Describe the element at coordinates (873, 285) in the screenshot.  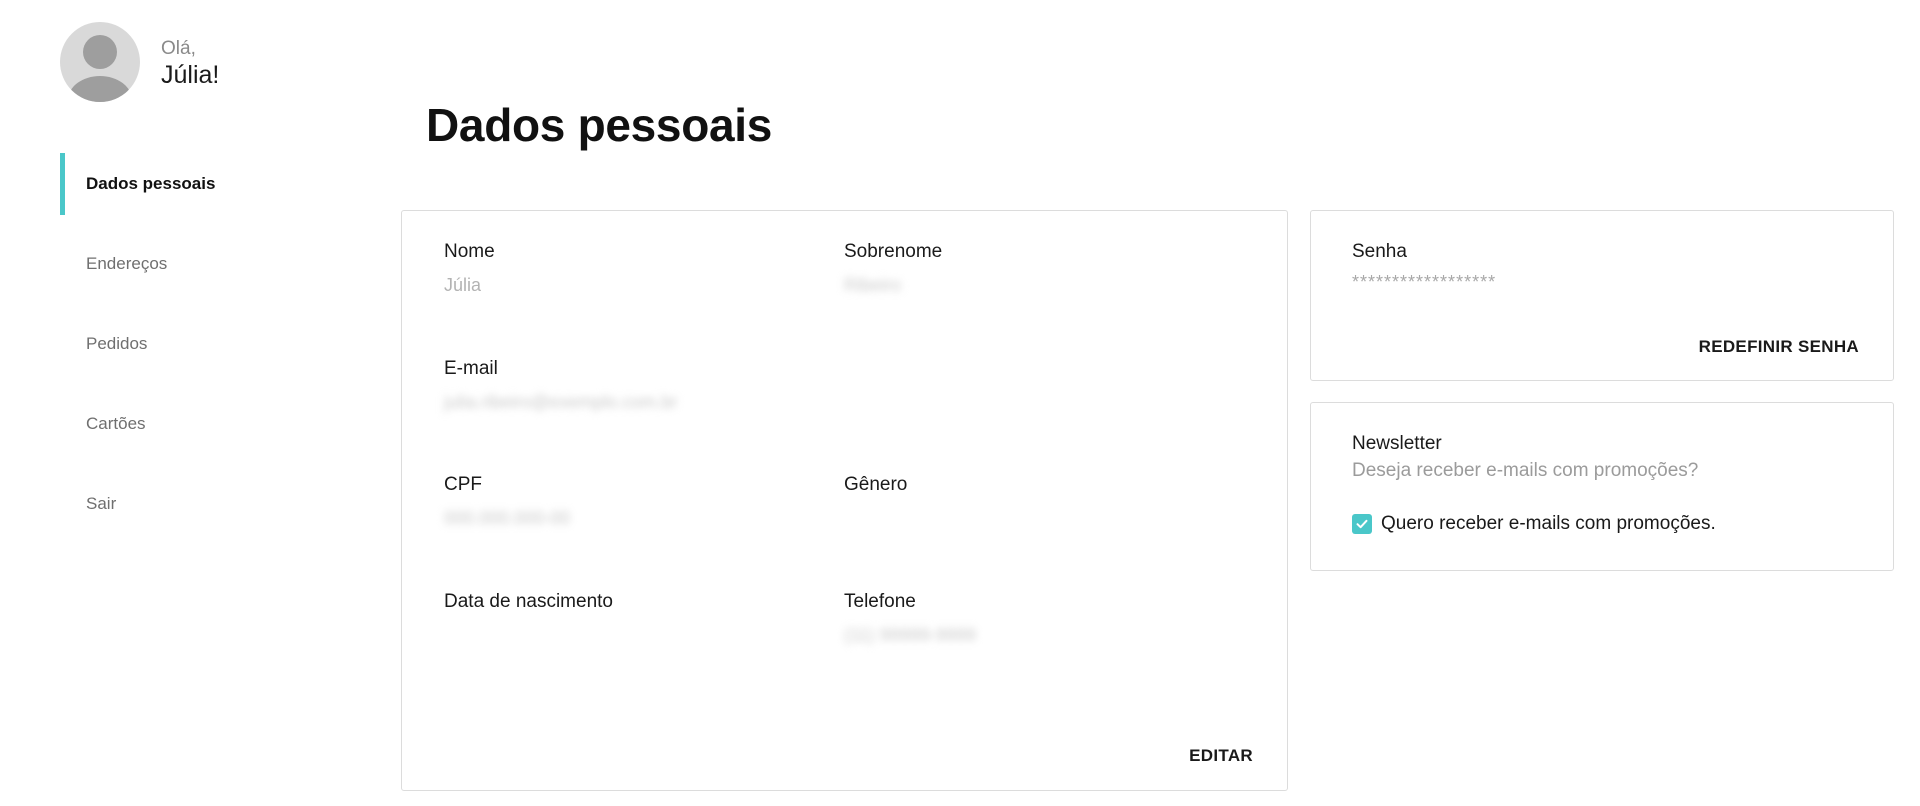
I see `last-name-value: Ribeiro` at that location.